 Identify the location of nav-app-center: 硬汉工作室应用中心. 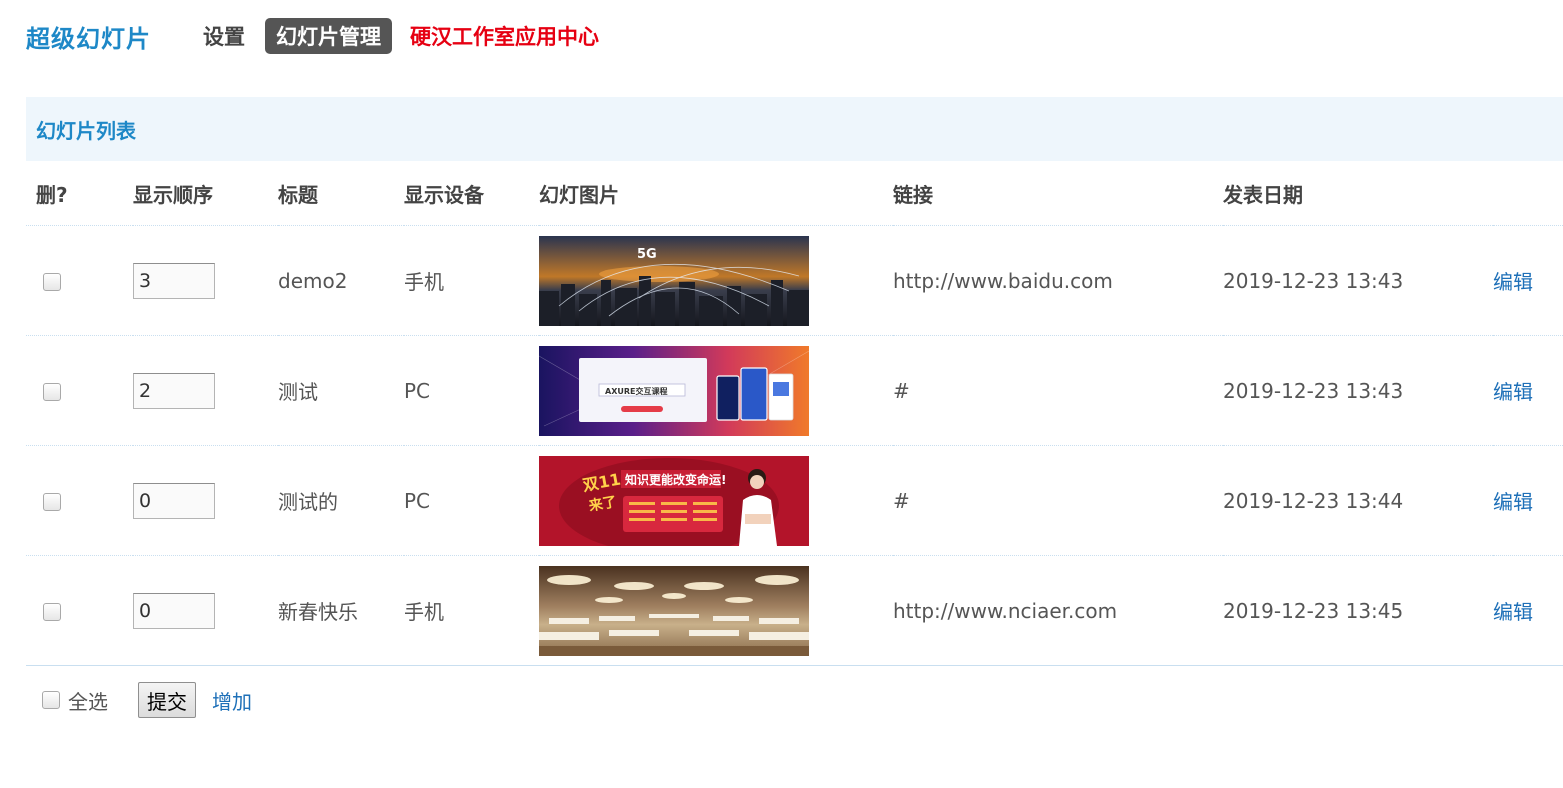
(504, 36).